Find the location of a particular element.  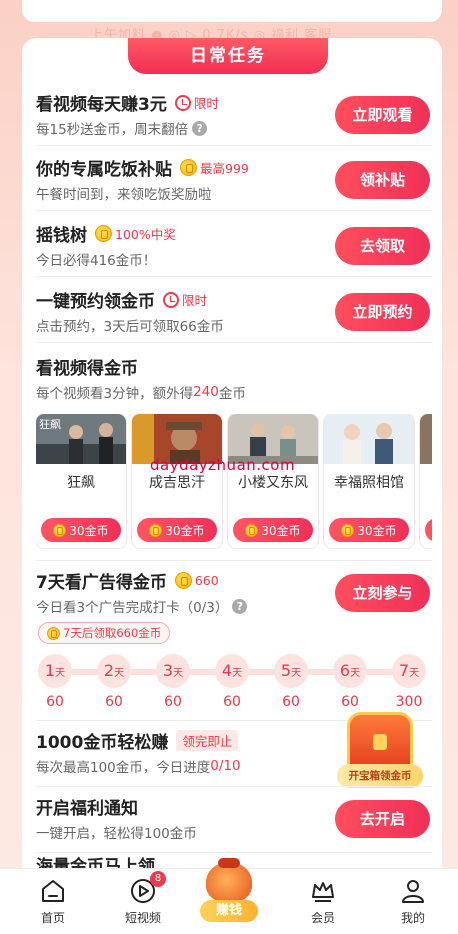

task-desc: 点击预约，3天后可领取66金币 is located at coordinates (130, 327).